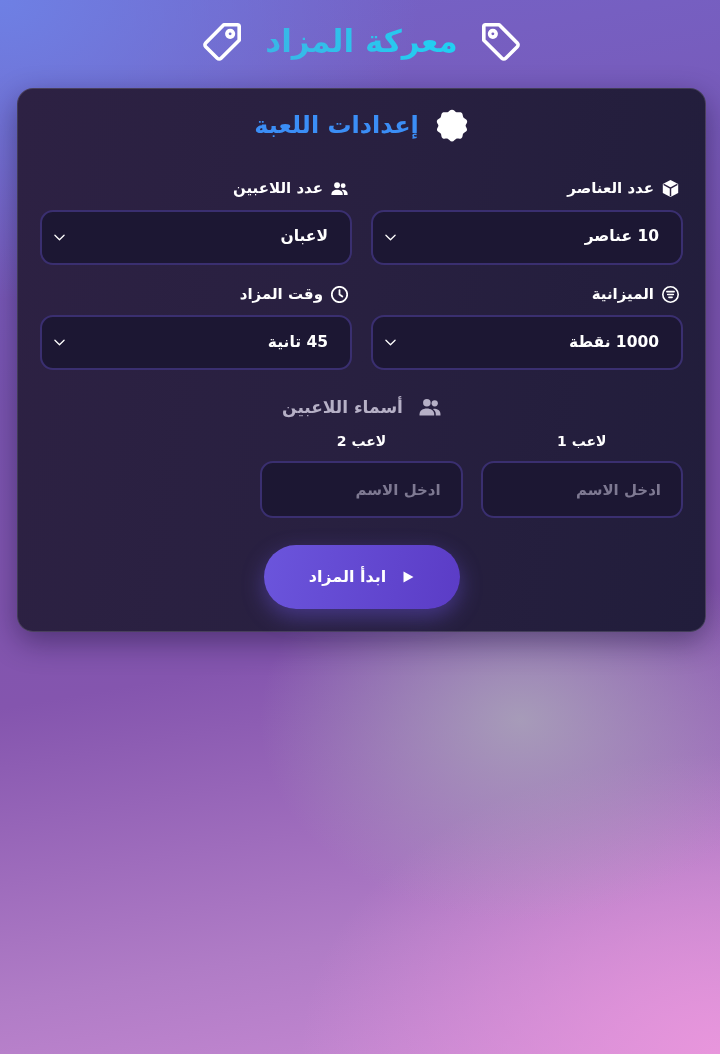 The height and width of the screenshot is (1054, 720). Describe the element at coordinates (670, 294) in the screenshot. I see `list-icon` at that location.